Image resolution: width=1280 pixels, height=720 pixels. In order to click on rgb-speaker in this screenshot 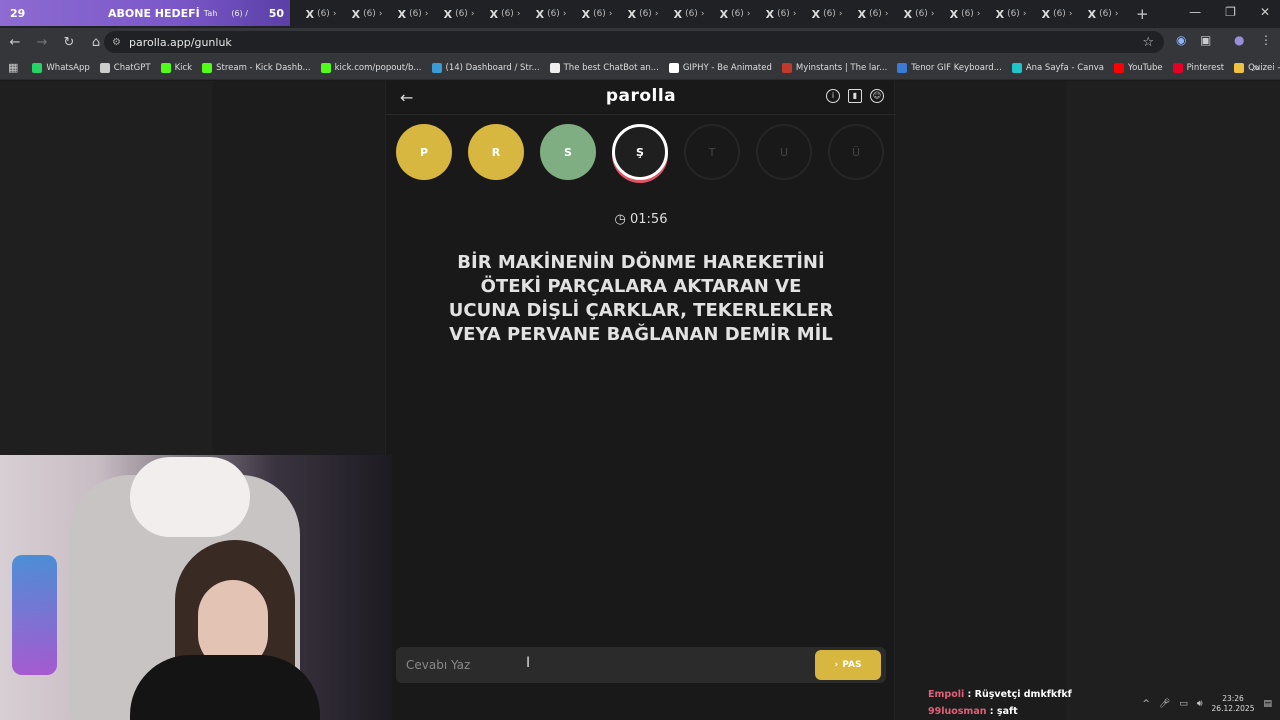, I will do `click(34, 615)`.